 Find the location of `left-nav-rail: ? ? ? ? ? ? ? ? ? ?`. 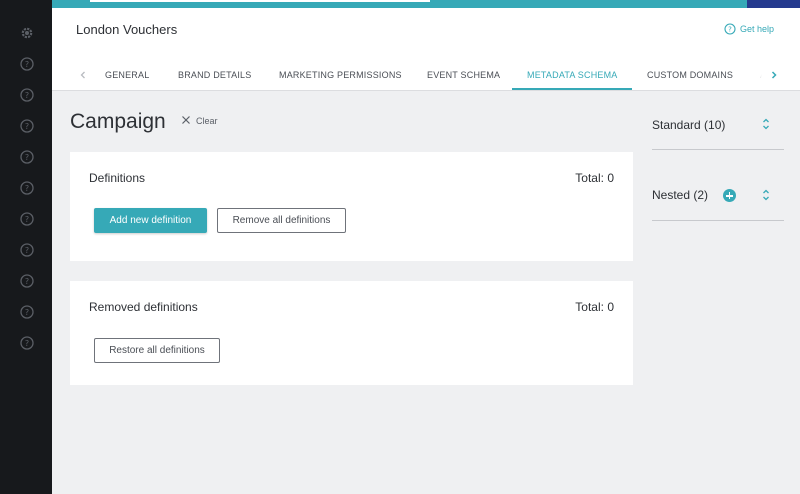

left-nav-rail: ? ? ? ? ? ? ? ? ? ? is located at coordinates (26, 247).